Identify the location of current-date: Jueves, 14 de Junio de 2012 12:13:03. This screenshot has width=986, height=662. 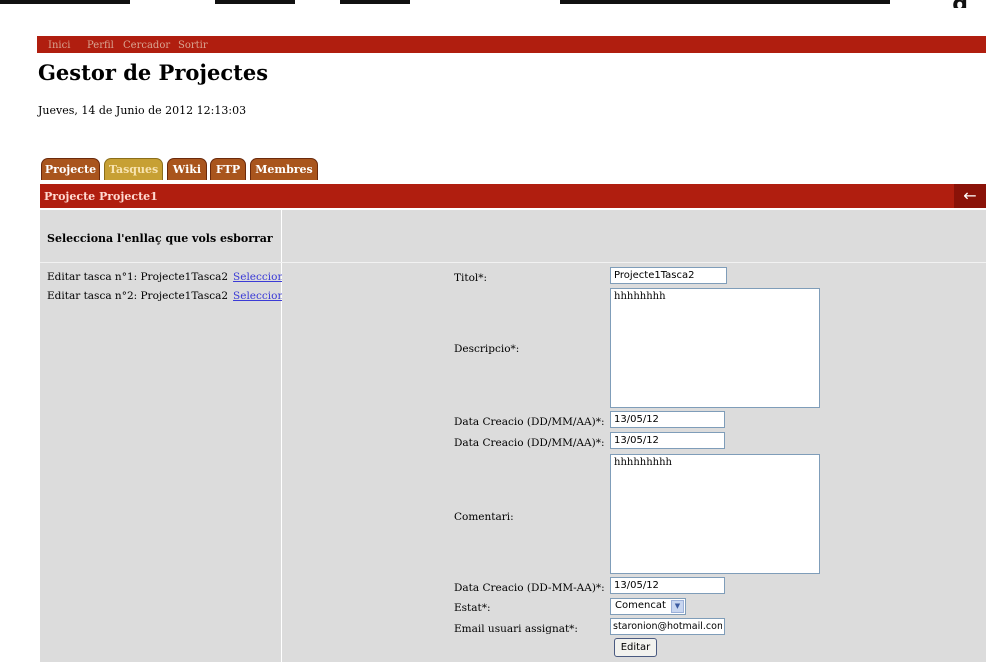
(142, 110).